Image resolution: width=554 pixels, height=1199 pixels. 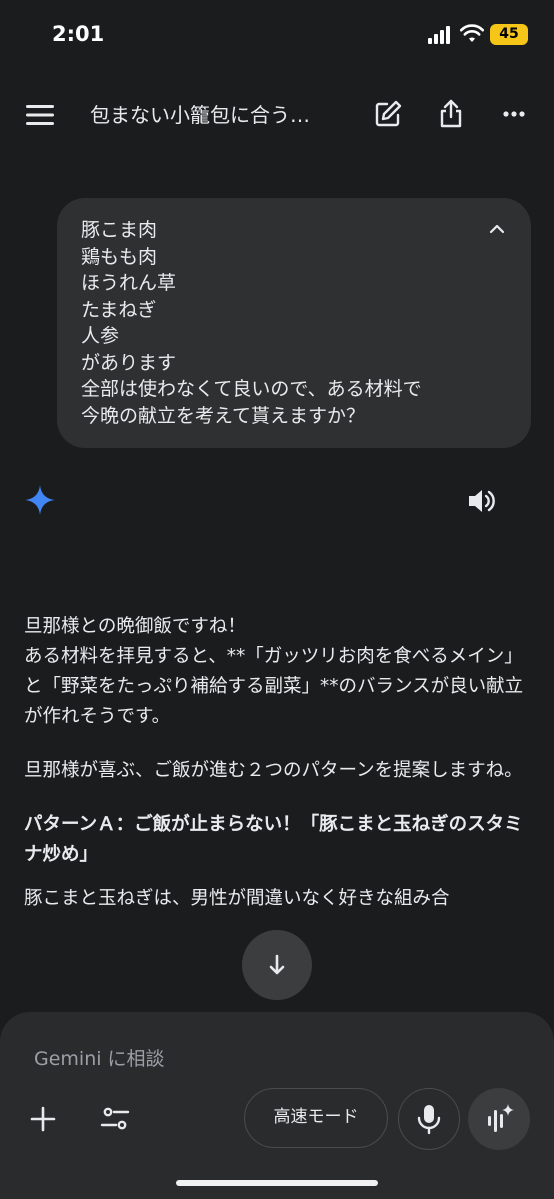 I want to click on mode-label: 高速モード, so click(x=316, y=1117).